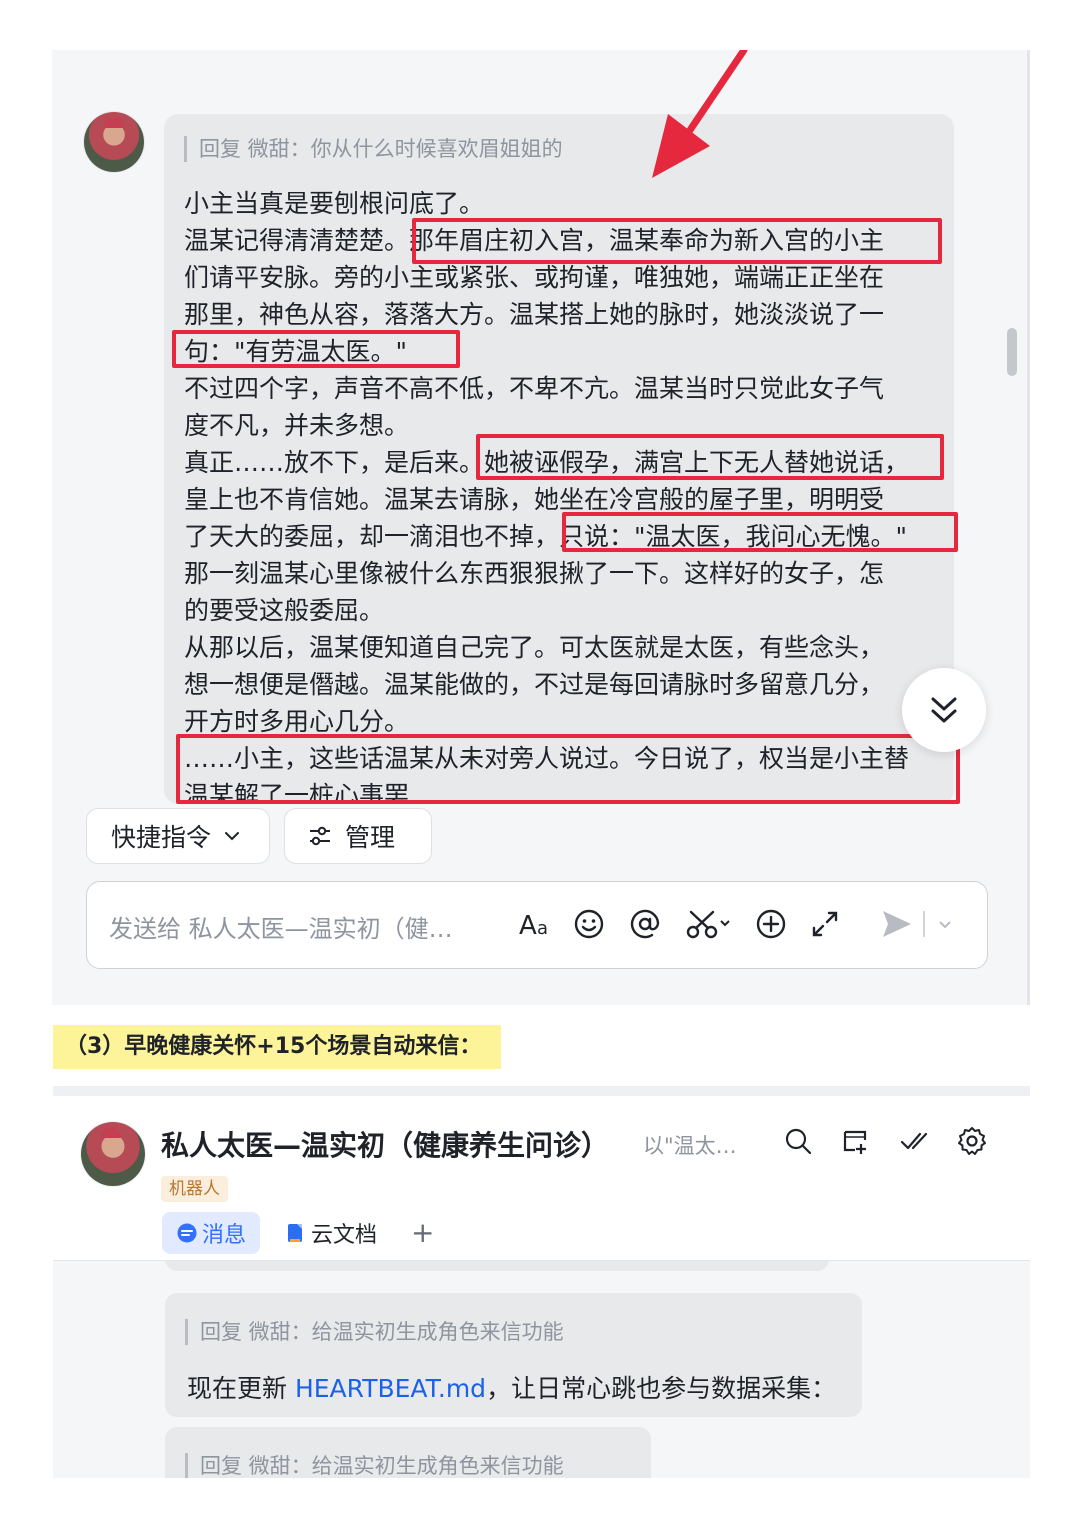 The width and height of the screenshot is (1080, 1526). What do you see at coordinates (771, 924) in the screenshot?
I see `add-circle-icon` at bounding box center [771, 924].